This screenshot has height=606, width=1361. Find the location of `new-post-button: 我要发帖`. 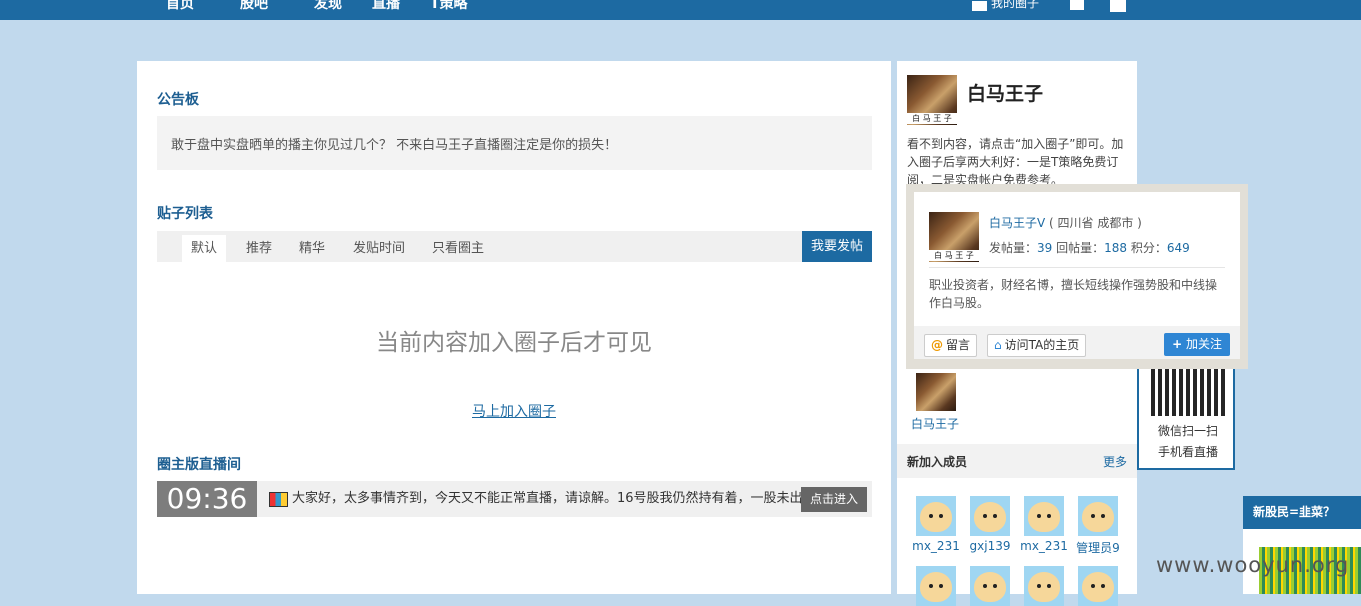

new-post-button: 我要发帖 is located at coordinates (837, 246).